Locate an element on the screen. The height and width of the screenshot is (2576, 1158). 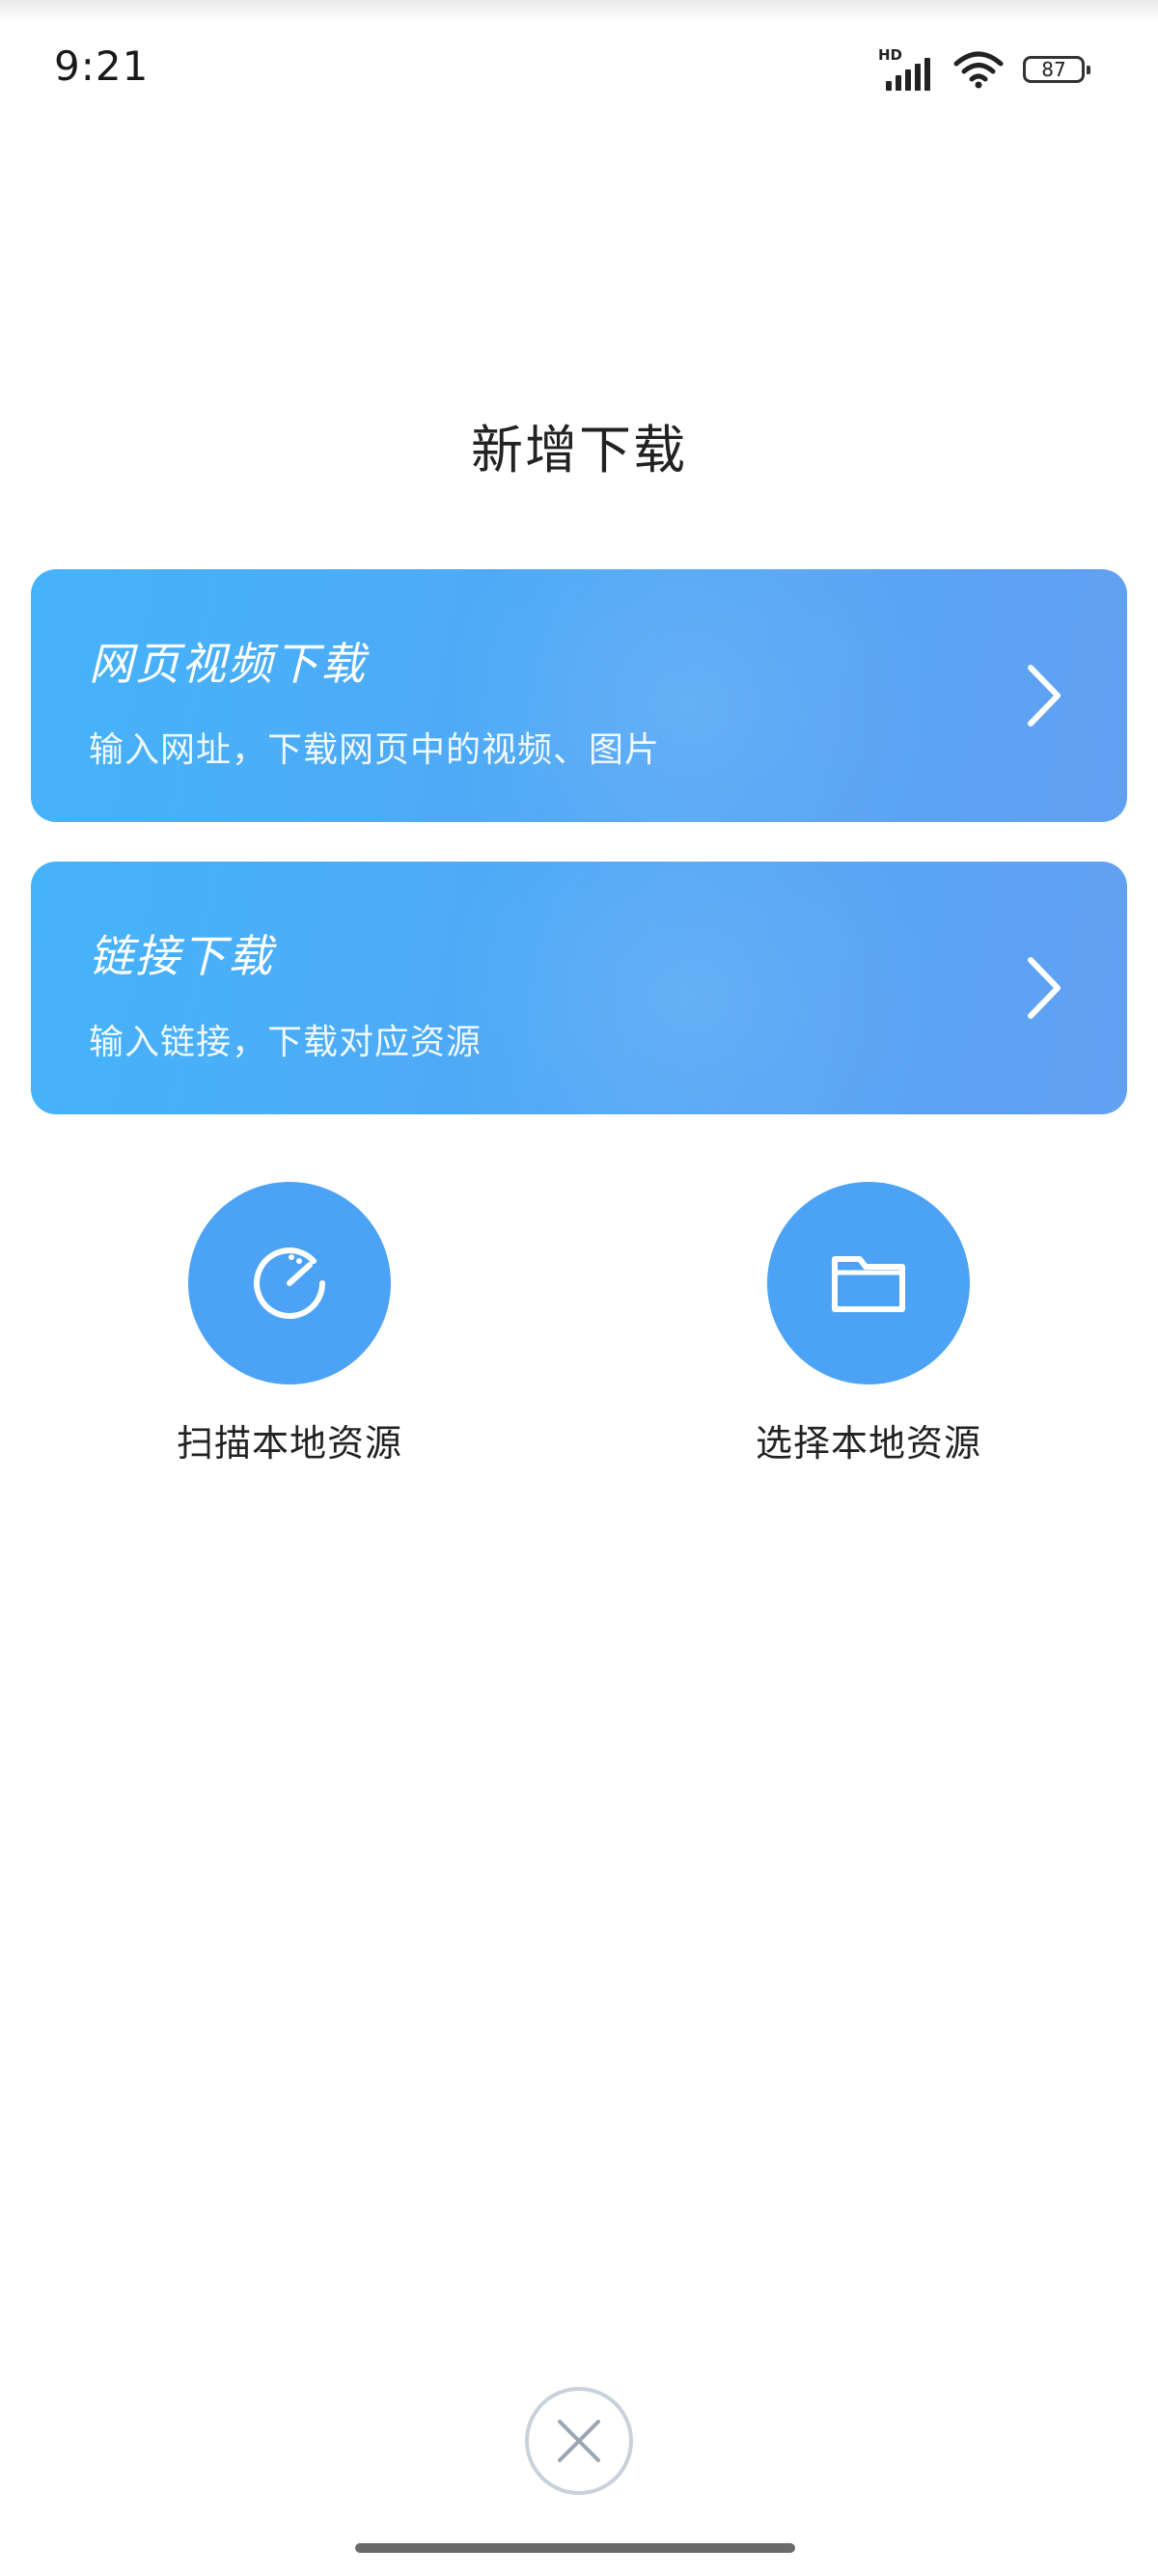
home-indicator is located at coordinates (575, 2548).